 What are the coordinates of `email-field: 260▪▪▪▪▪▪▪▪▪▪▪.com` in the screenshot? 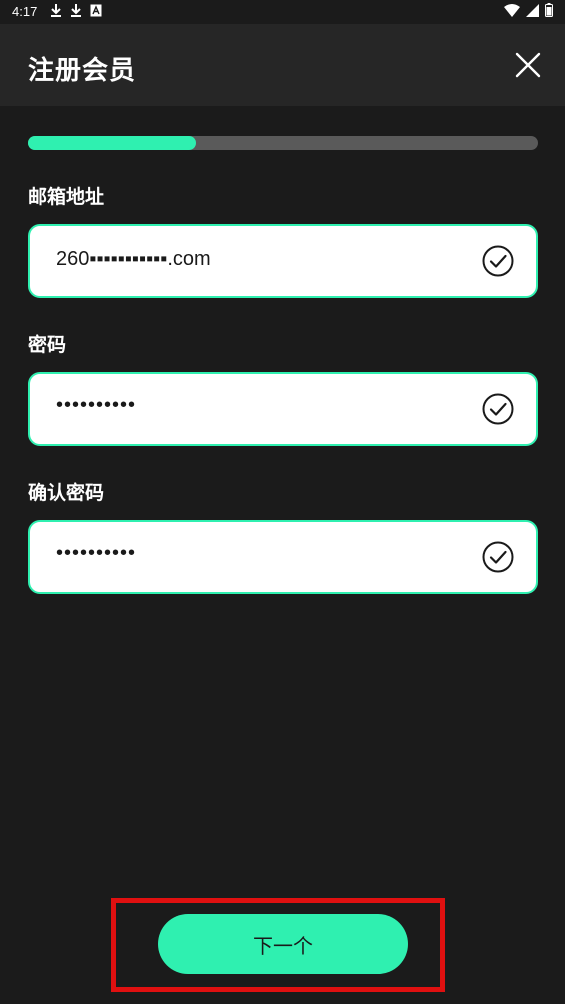 It's located at (283, 261).